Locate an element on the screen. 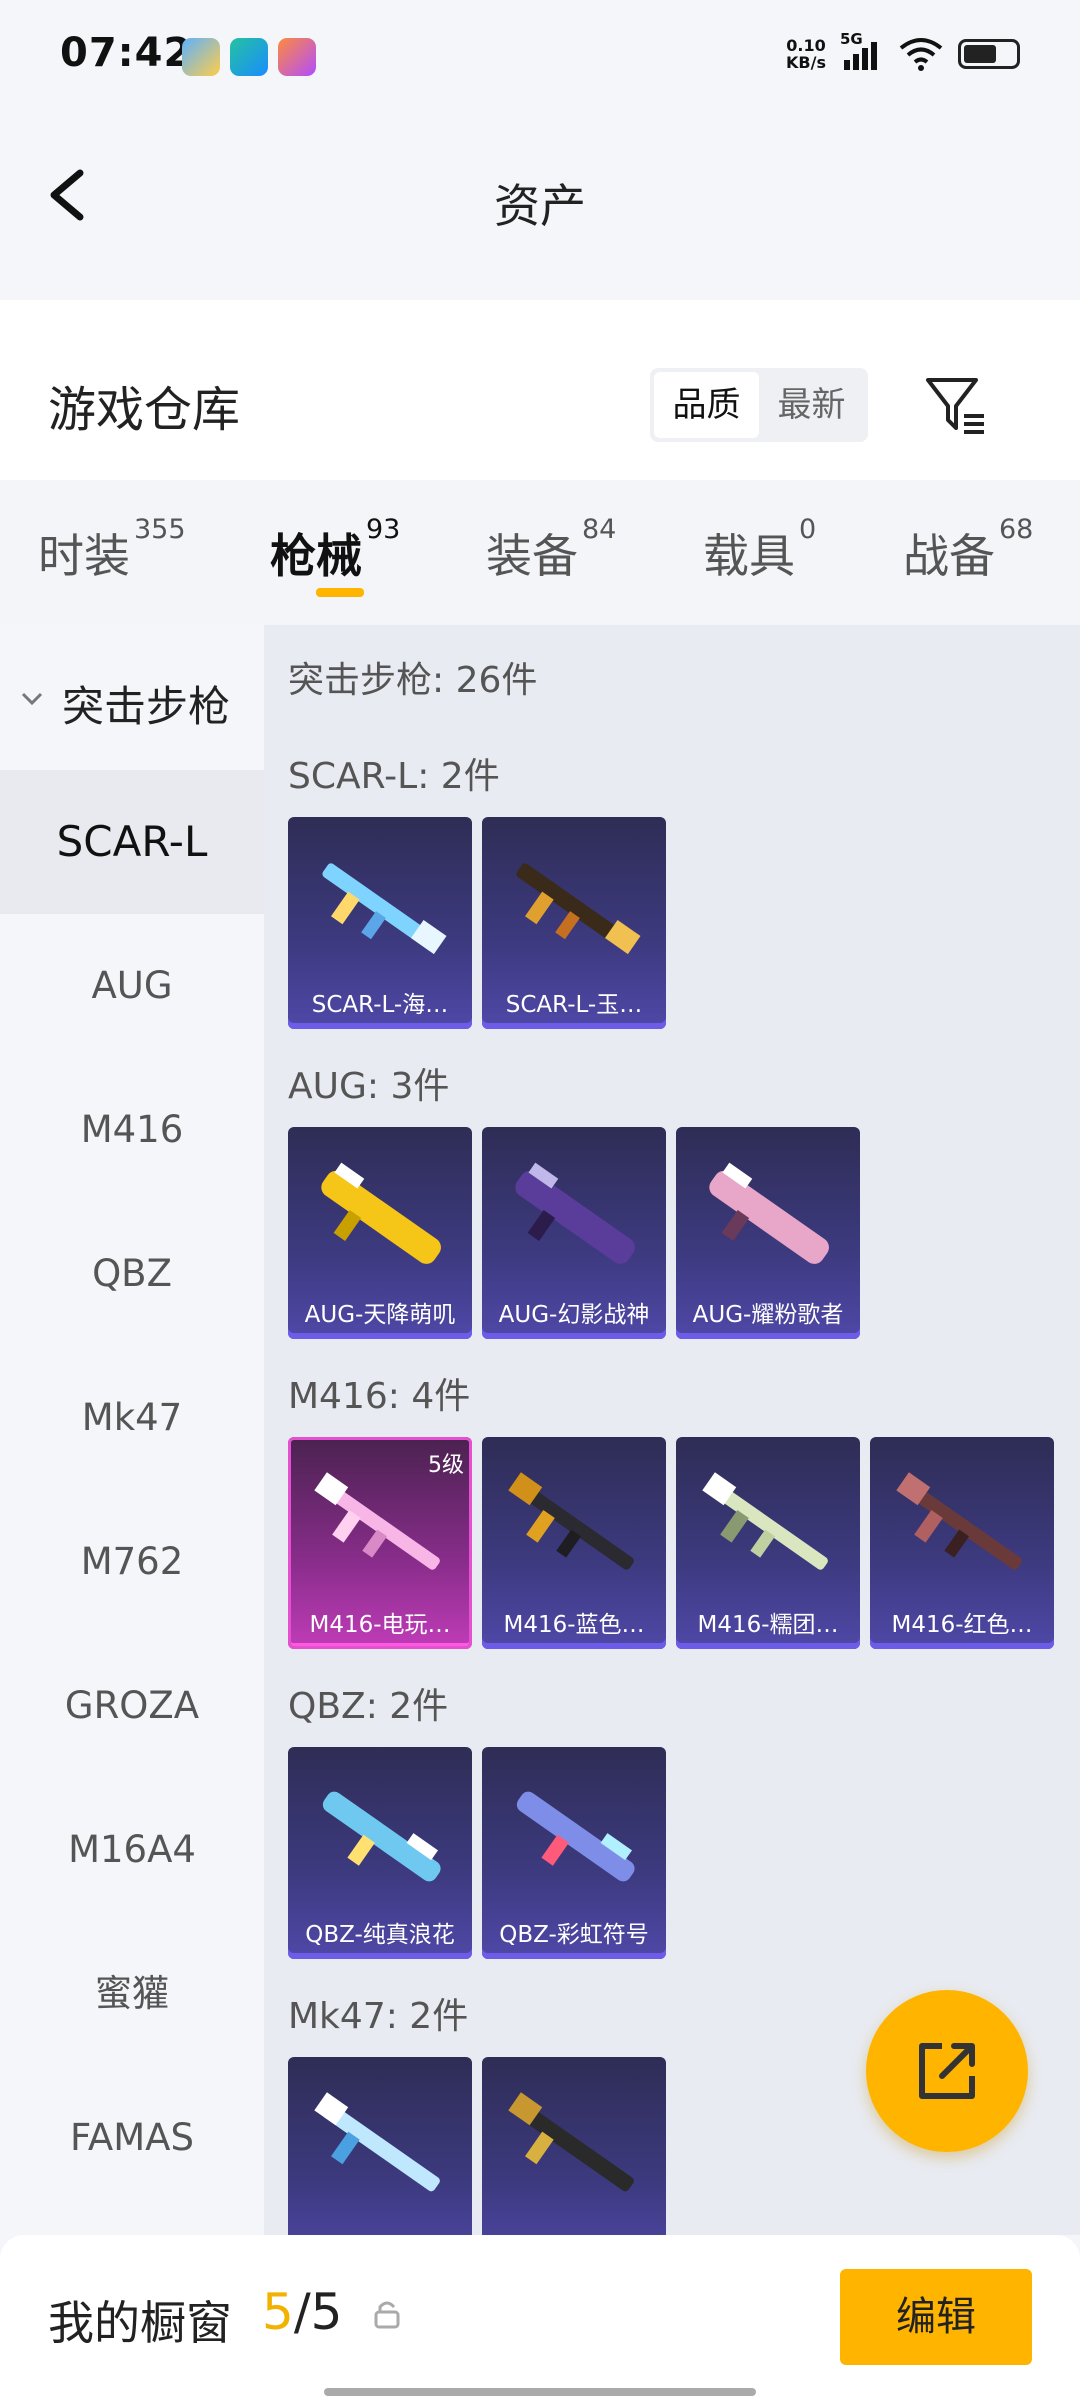  weapon-card: AUG-幻影战神 is located at coordinates (574, 1233).